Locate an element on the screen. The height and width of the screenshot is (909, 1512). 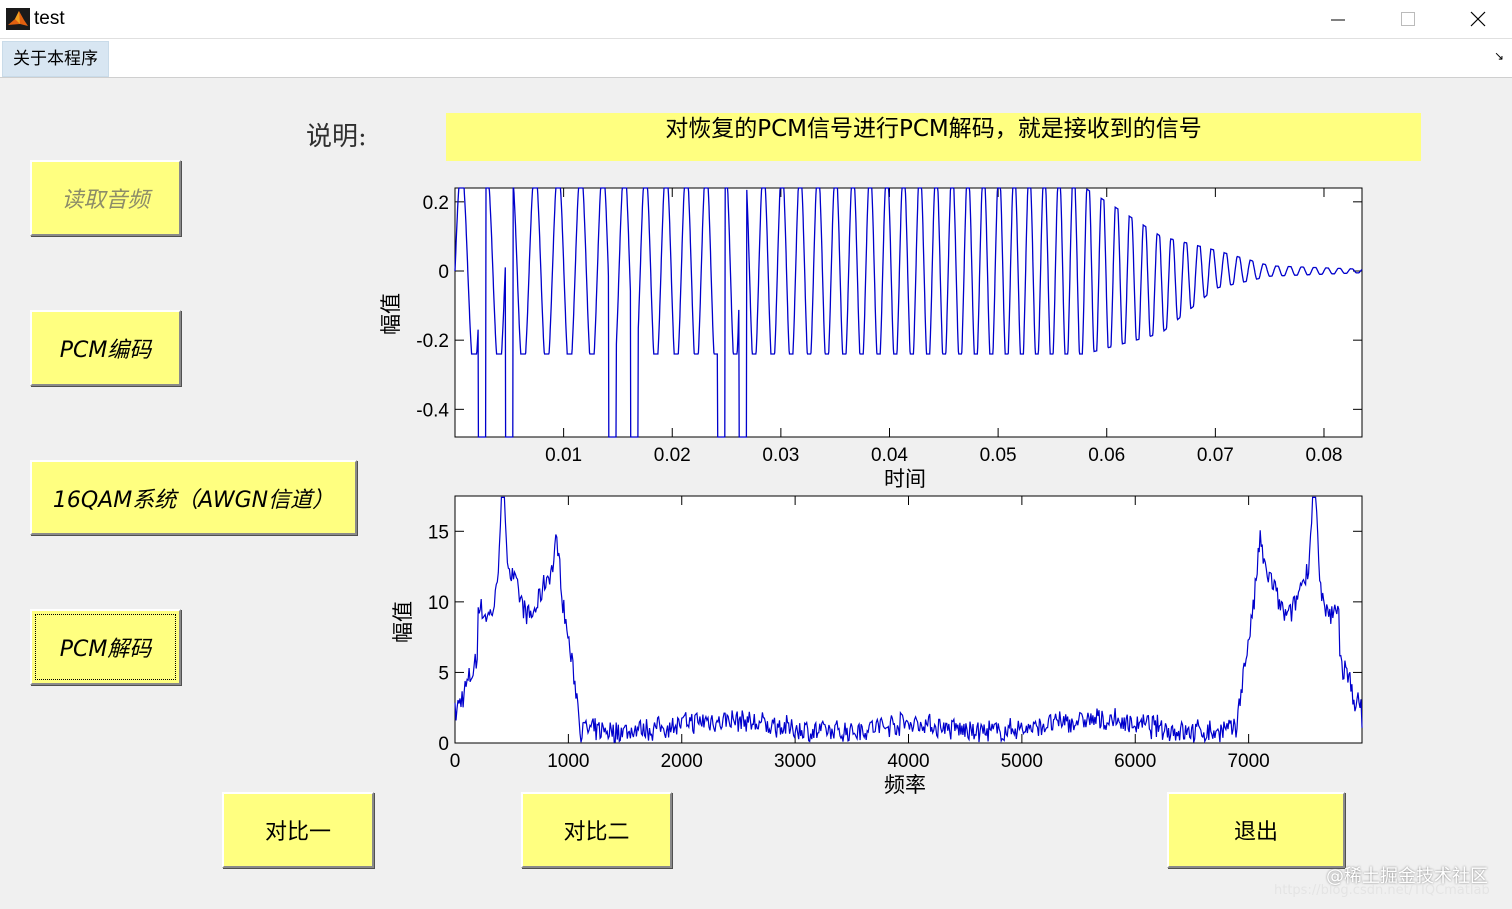
y-tick-label: 5 is located at coordinates (443, 673).